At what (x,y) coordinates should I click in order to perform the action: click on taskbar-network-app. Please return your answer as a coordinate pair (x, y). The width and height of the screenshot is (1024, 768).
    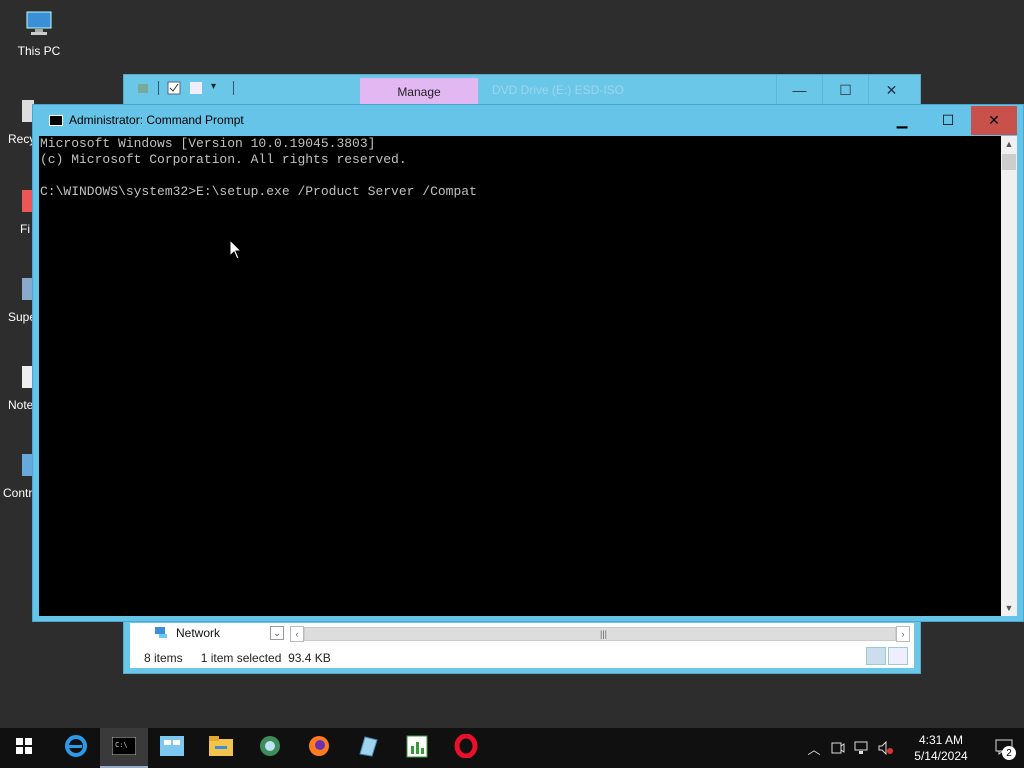
    Looking at the image, I should click on (270, 748).